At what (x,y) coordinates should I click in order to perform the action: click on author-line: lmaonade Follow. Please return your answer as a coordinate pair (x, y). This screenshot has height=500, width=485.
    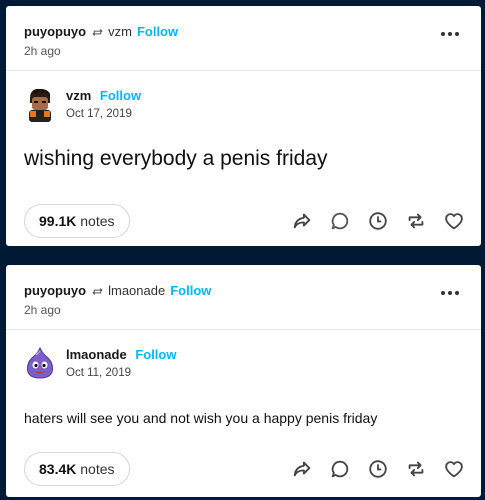
    Looking at the image, I should click on (121, 355).